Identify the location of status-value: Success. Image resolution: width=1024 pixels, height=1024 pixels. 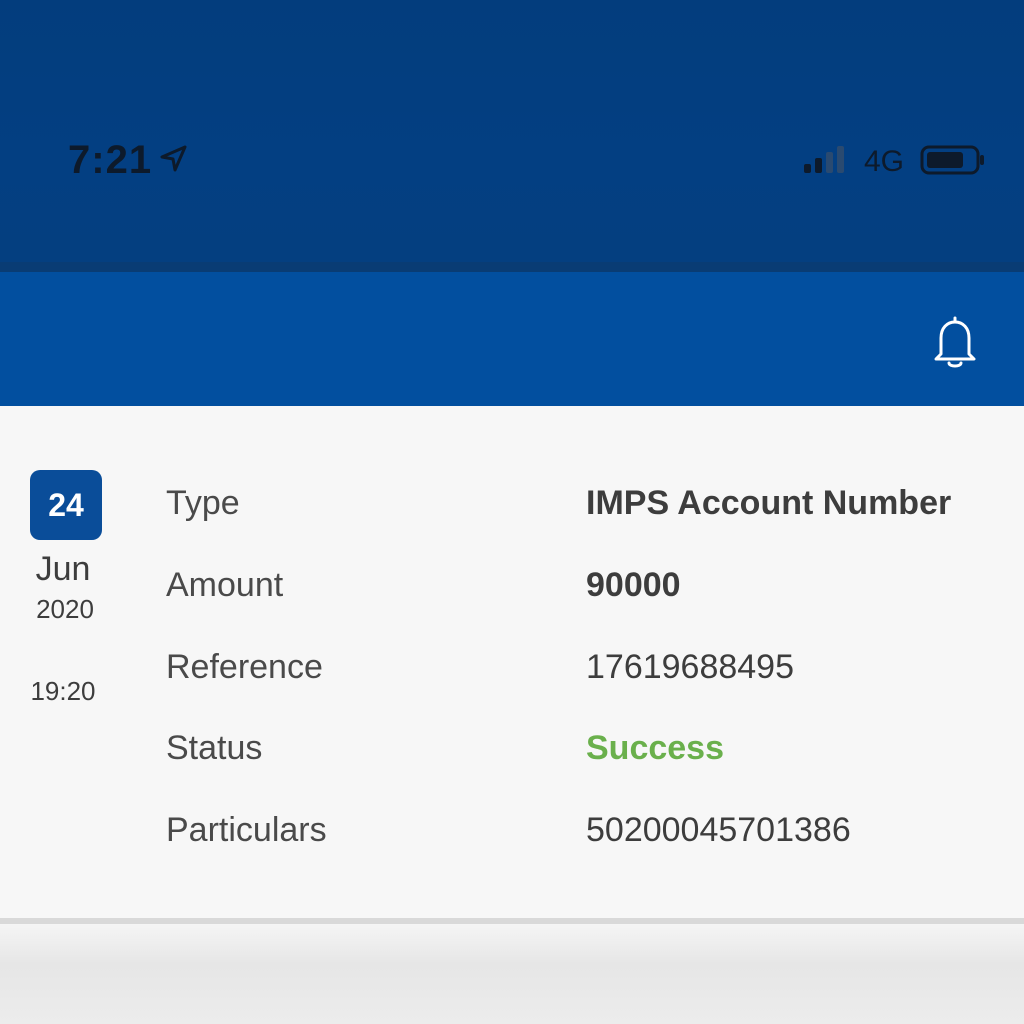
(655, 748).